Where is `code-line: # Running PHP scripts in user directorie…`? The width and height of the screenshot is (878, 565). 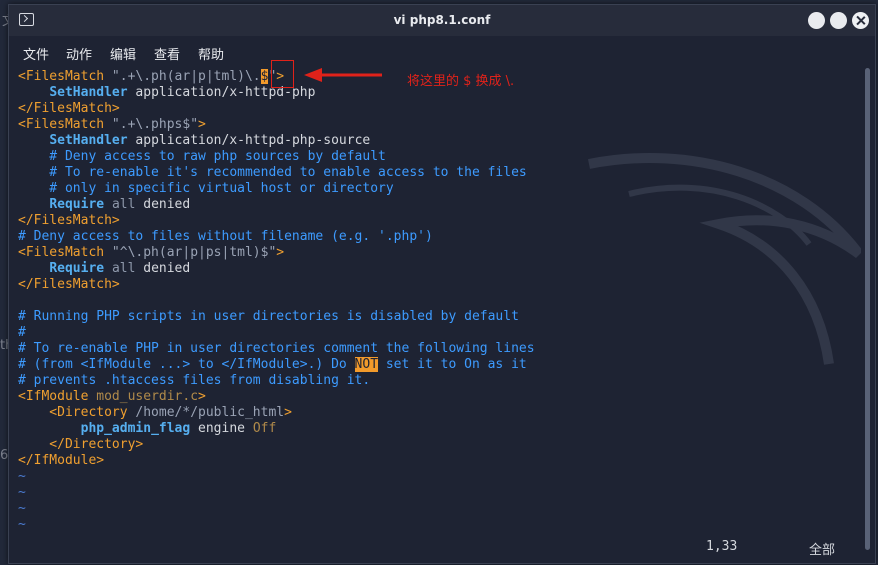 code-line: # Running PHP scripts in user directorie… is located at coordinates (268, 317).